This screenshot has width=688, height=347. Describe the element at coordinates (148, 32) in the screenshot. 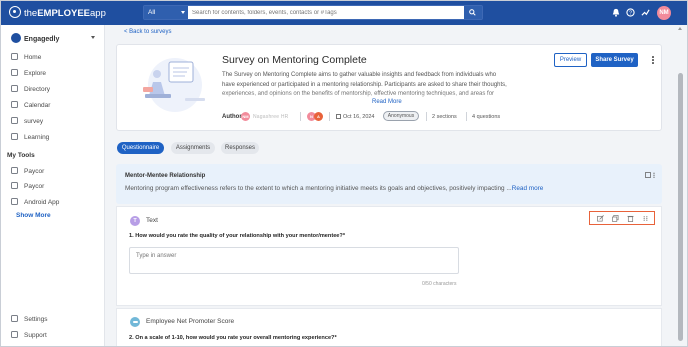

I see `back-to-surveys-link: < Back to surveys` at that location.